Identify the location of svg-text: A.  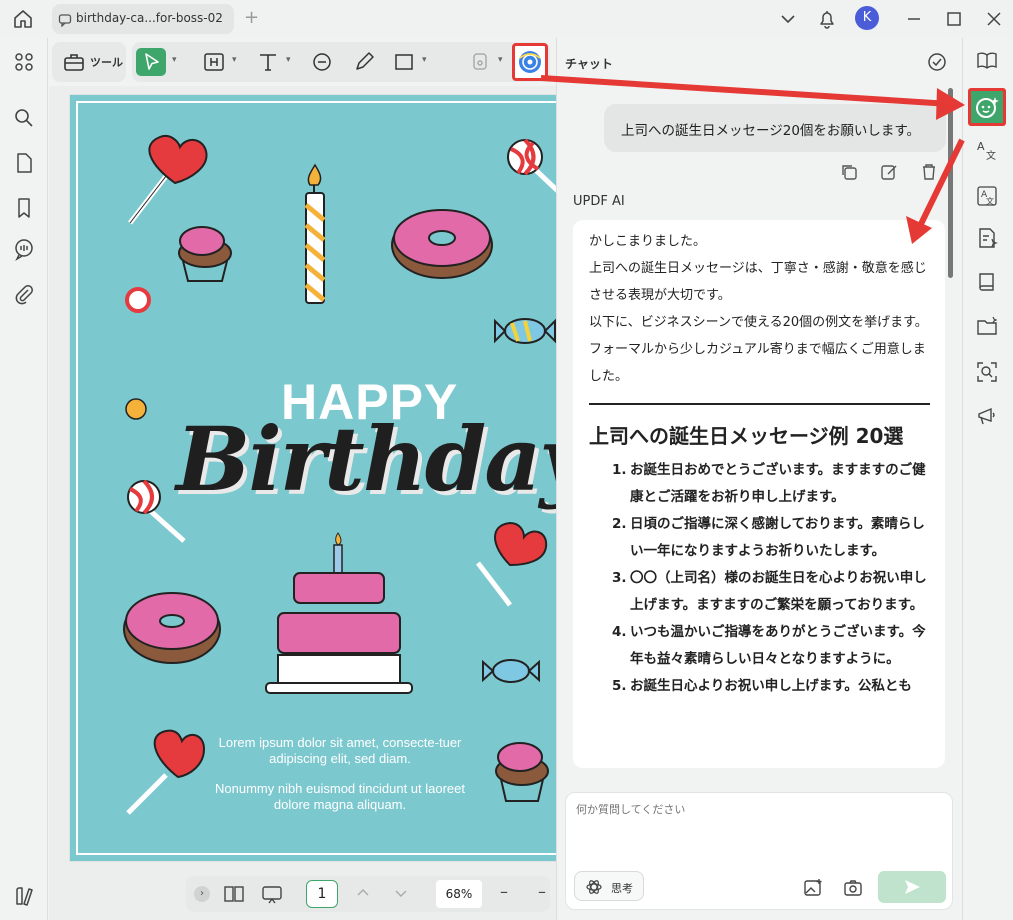
(981, 146).